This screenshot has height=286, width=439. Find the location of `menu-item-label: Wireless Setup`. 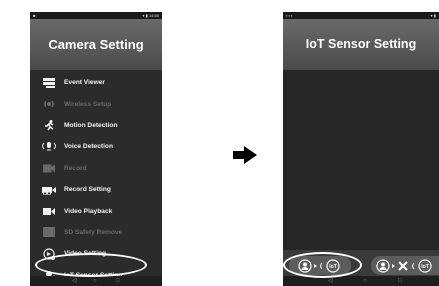

menu-item-label: Wireless Setup is located at coordinates (88, 104).